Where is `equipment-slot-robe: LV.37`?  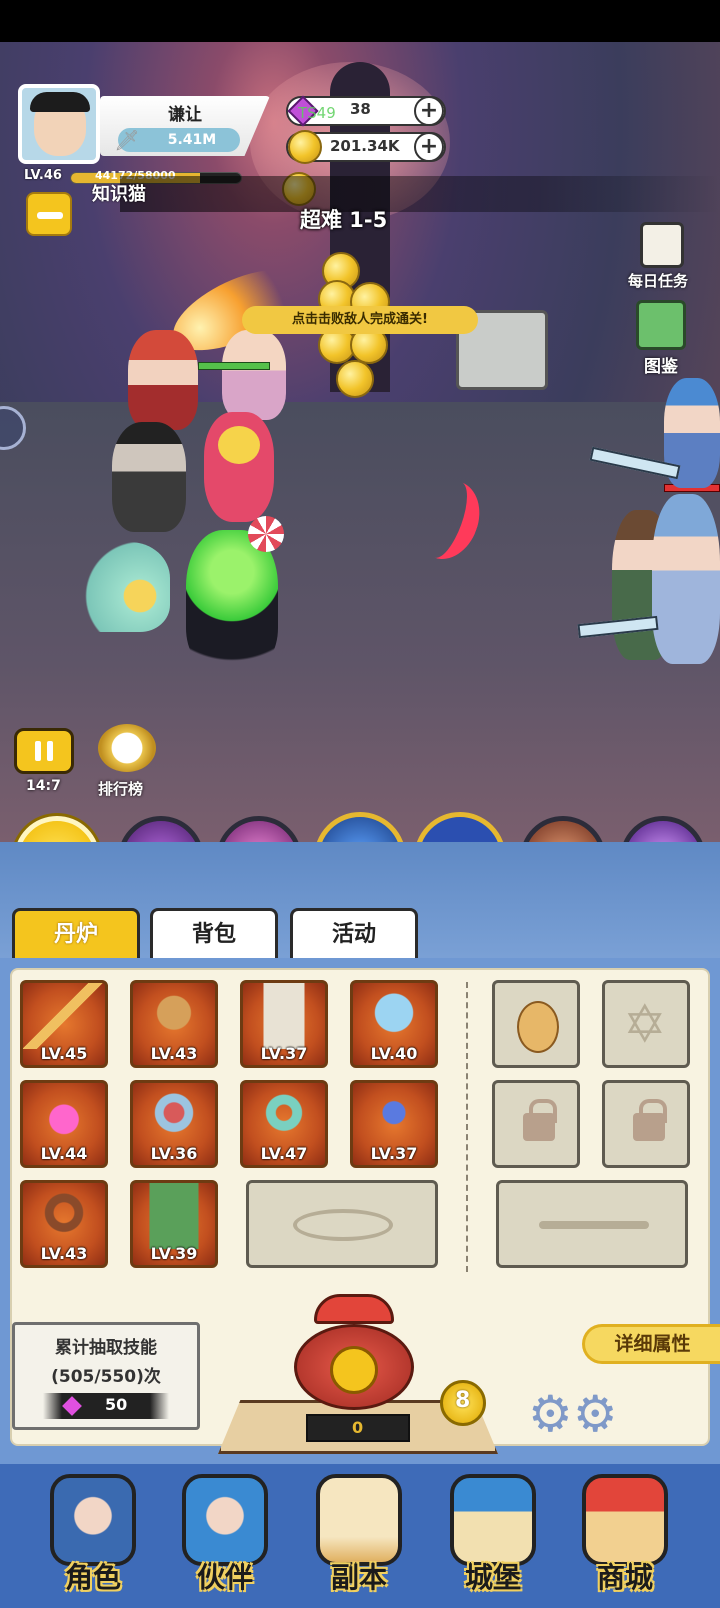 equipment-slot-robe: LV.37 is located at coordinates (284, 1024).